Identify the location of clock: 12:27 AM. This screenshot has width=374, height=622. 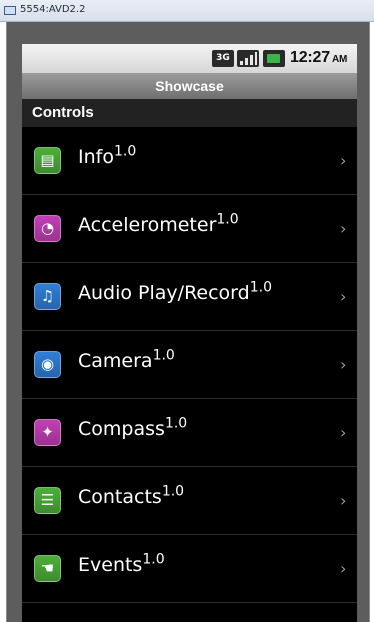
(318, 58).